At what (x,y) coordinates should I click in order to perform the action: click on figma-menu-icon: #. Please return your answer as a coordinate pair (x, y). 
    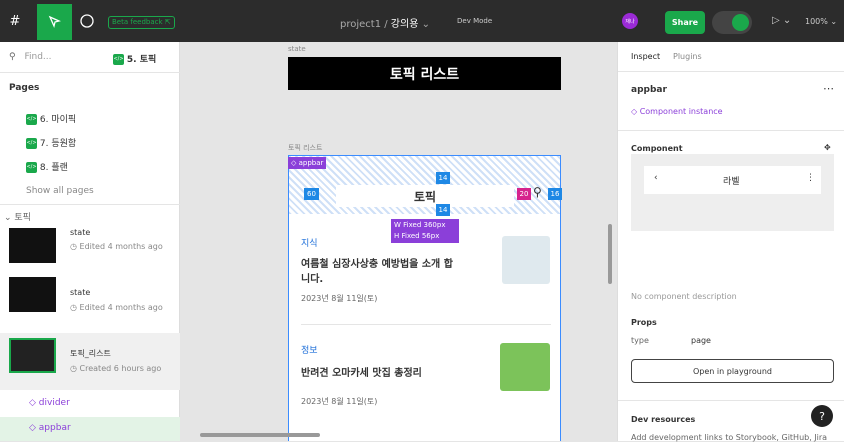
    Looking at the image, I should click on (15, 21).